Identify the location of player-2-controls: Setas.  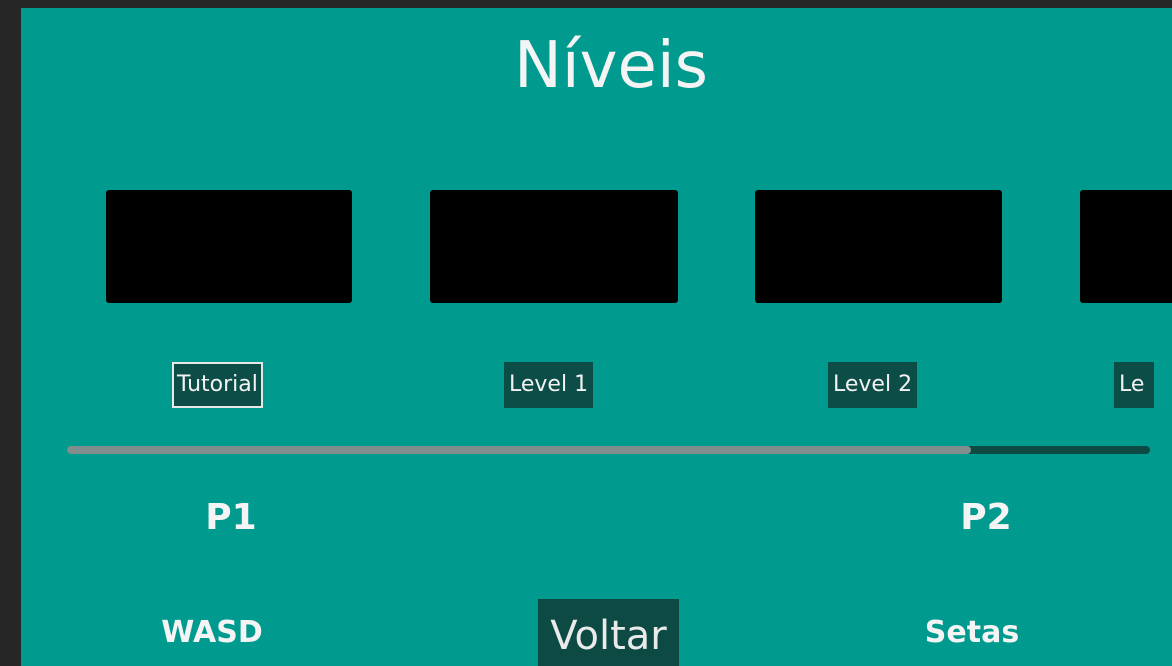
(972, 632).